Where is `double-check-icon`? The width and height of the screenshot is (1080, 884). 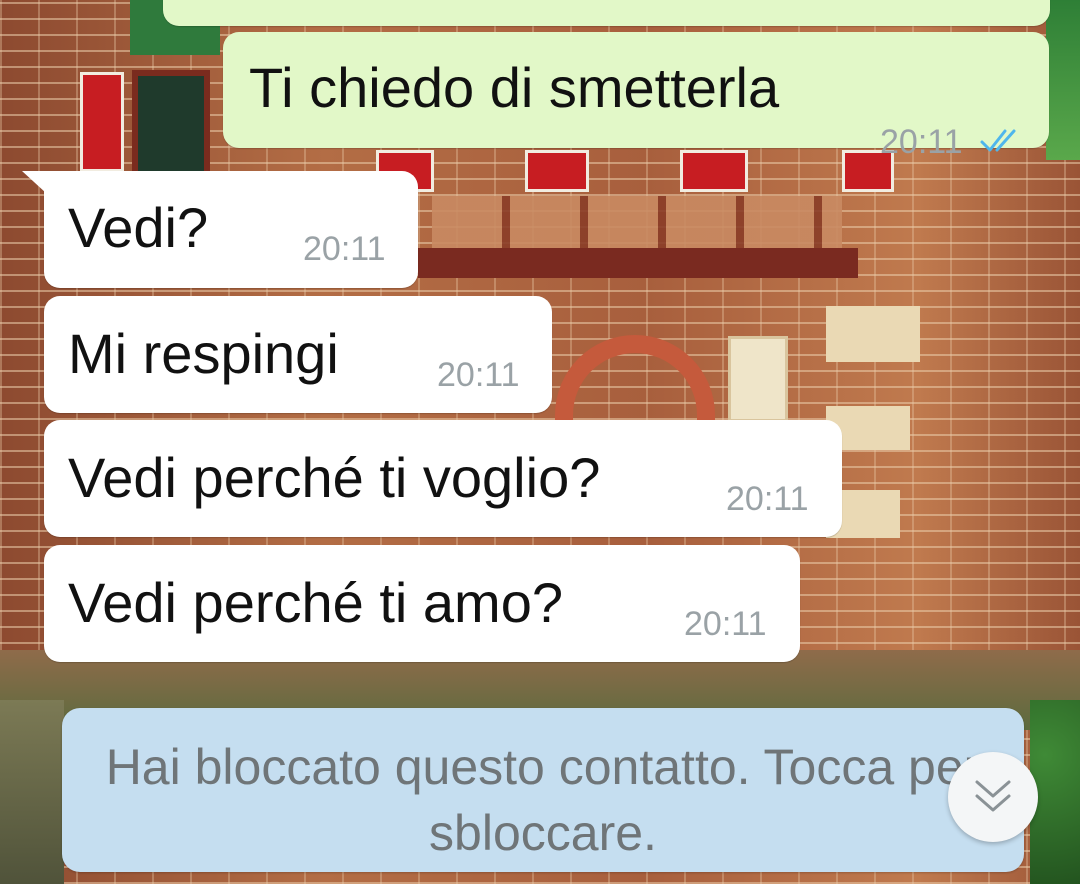 double-check-icon is located at coordinates (998, 140).